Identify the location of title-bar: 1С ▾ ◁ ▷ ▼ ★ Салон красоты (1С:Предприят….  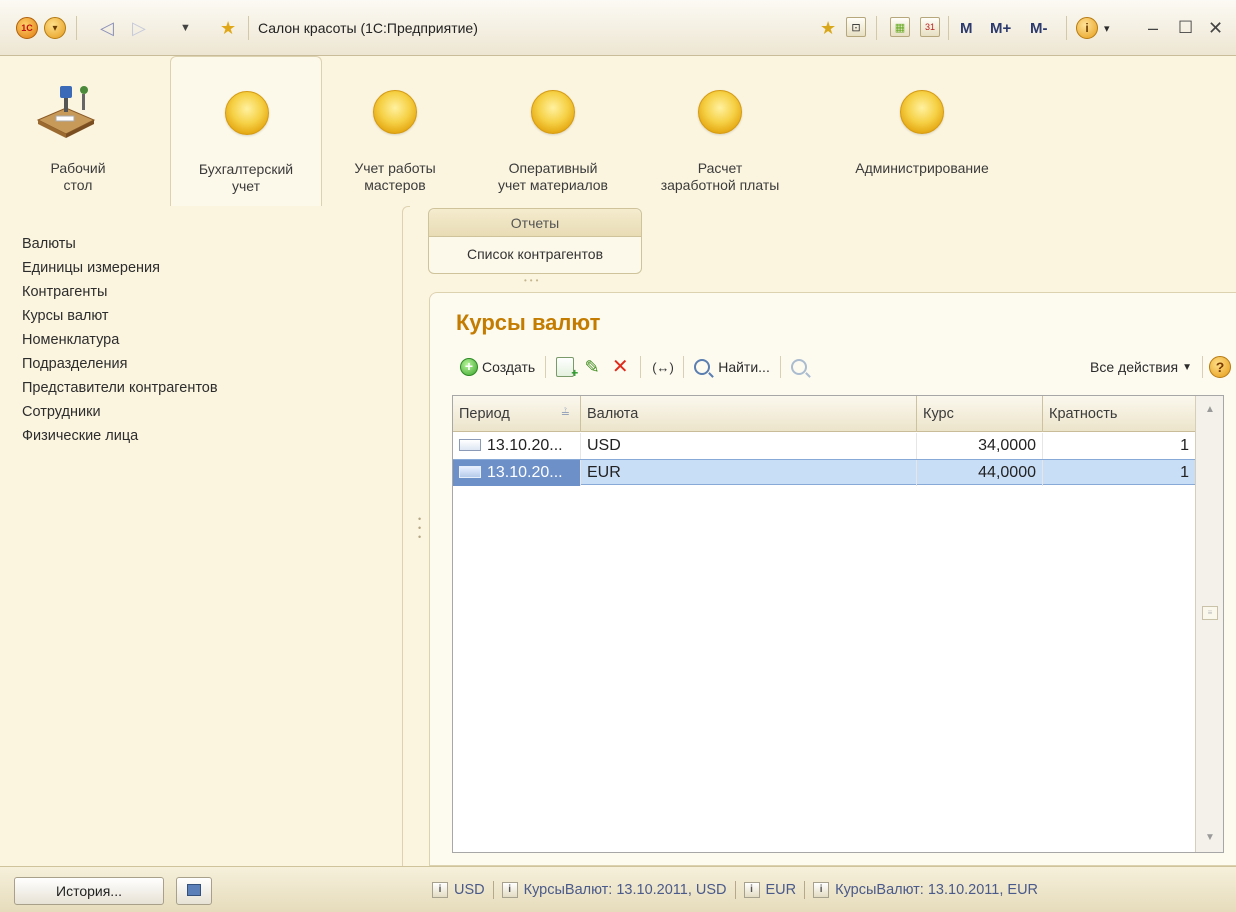
(618, 28).